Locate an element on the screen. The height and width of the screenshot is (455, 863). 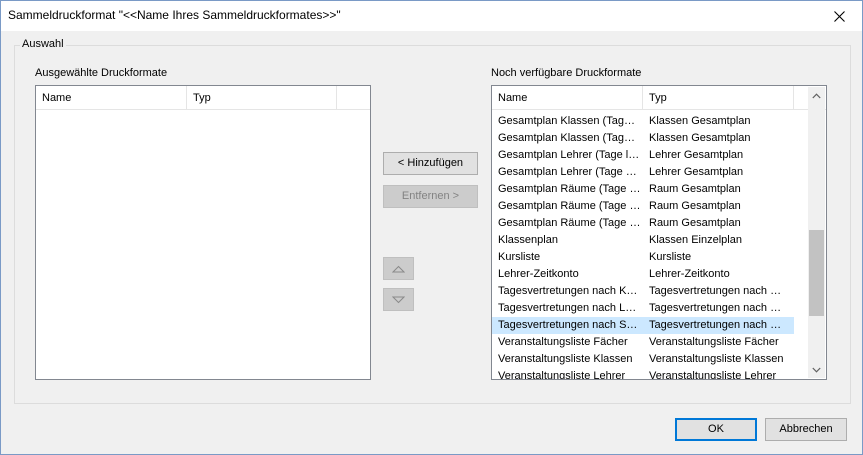
cancel-button: Abbrechen is located at coordinates (806, 429).